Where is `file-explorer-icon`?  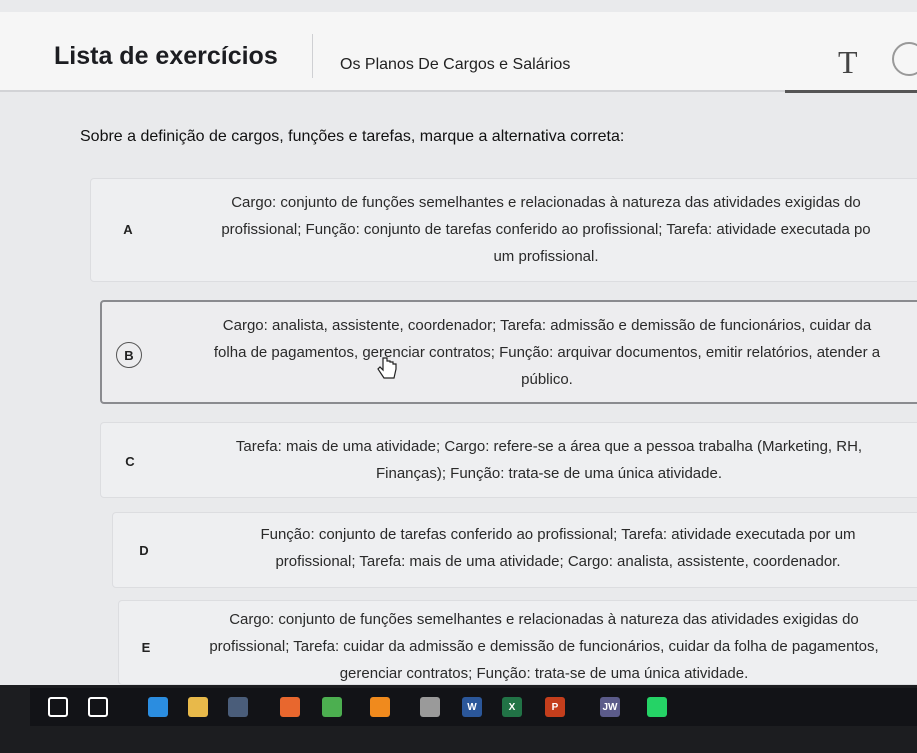
file-explorer-icon is located at coordinates (198, 707).